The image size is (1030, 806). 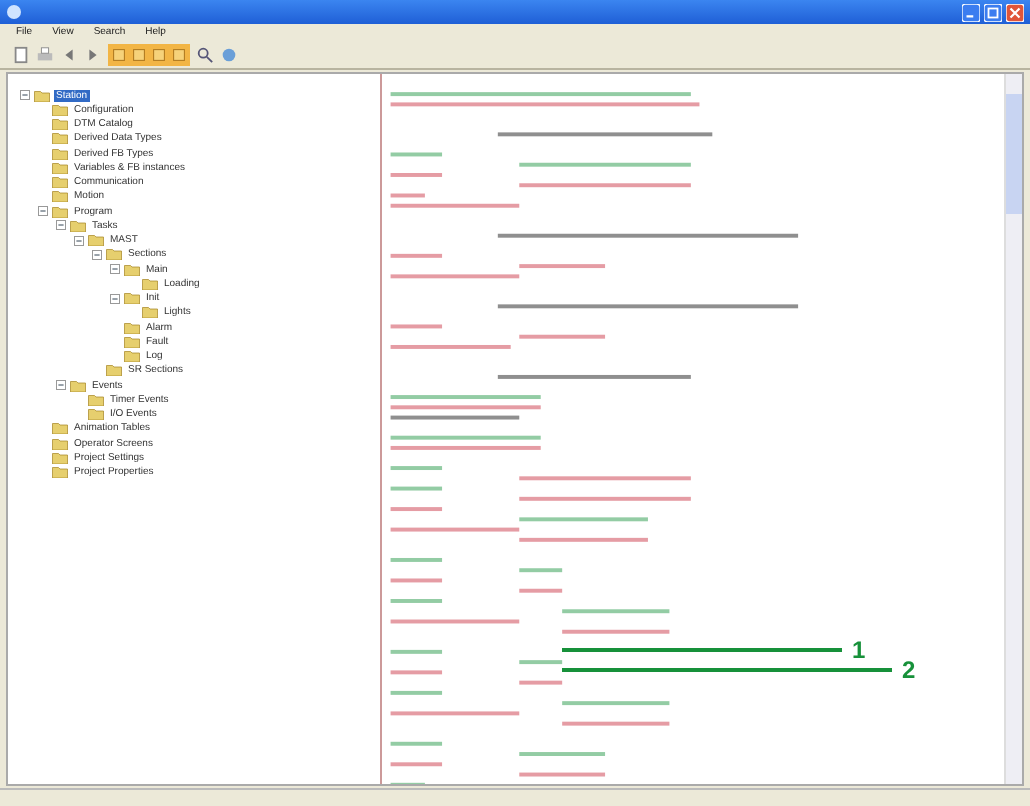 What do you see at coordinates (1013, 429) in the screenshot?
I see `scrollbar` at bounding box center [1013, 429].